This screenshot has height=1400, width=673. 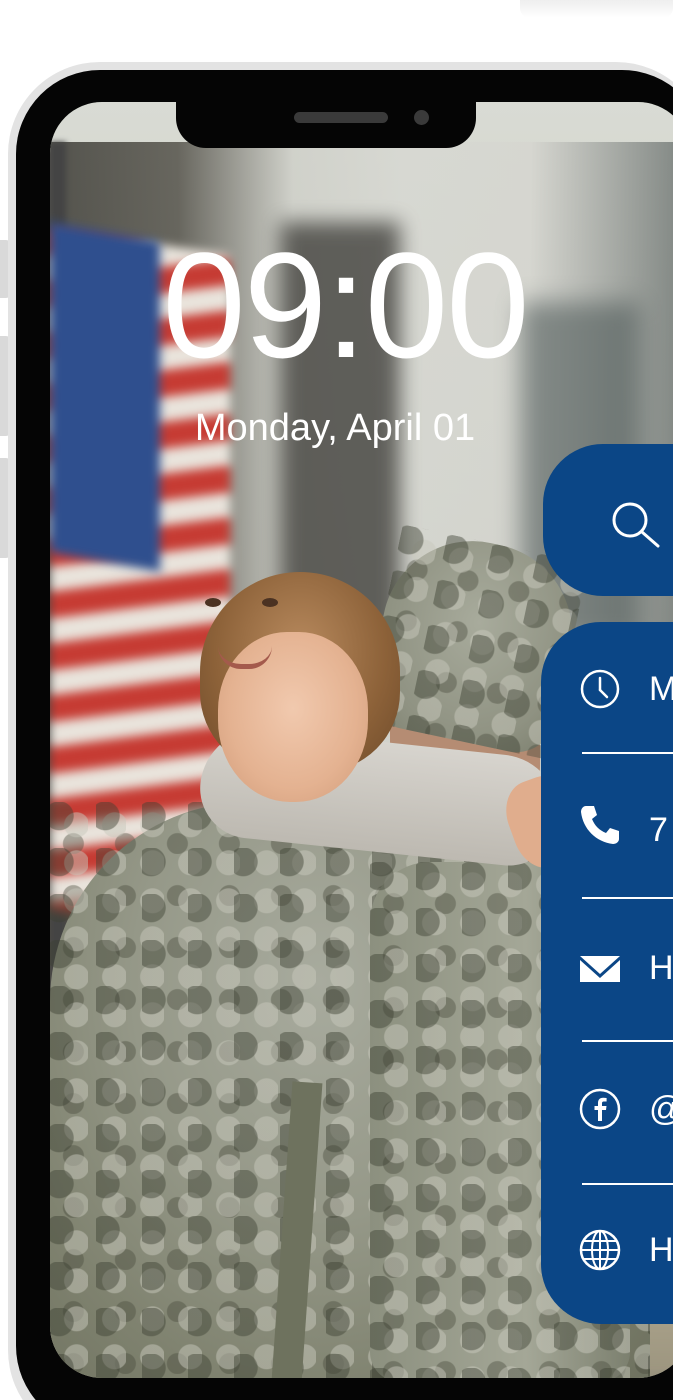 I want to click on contact-row-label: 7, so click(x=658, y=830).